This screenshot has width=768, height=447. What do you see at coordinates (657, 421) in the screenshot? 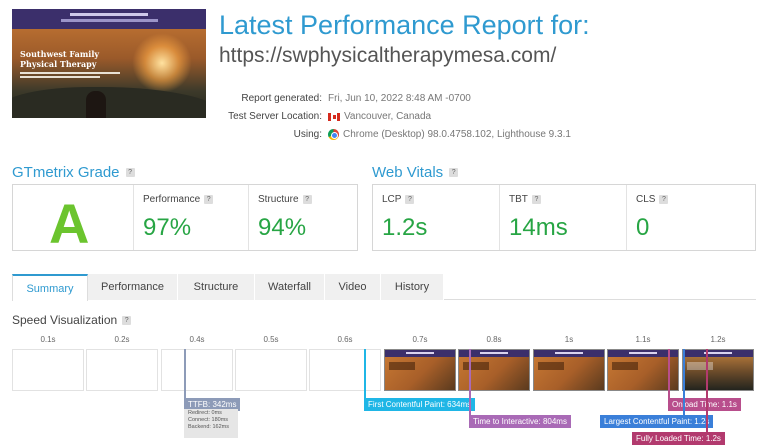
I see `lcp-marker: Largest Contentful Paint: 1.2s` at bounding box center [657, 421].